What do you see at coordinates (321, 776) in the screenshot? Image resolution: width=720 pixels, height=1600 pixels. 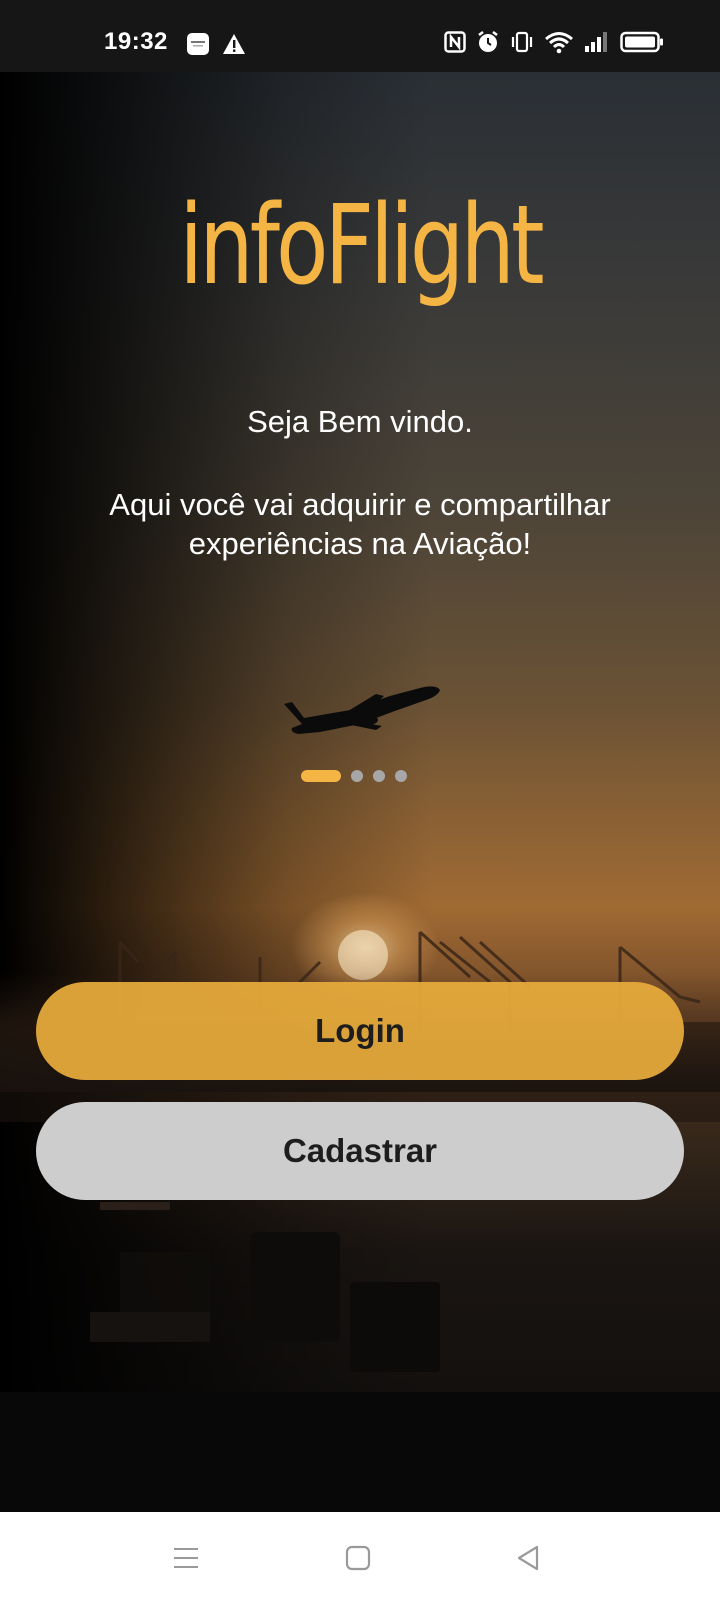 I see `carousel-dot-active` at bounding box center [321, 776].